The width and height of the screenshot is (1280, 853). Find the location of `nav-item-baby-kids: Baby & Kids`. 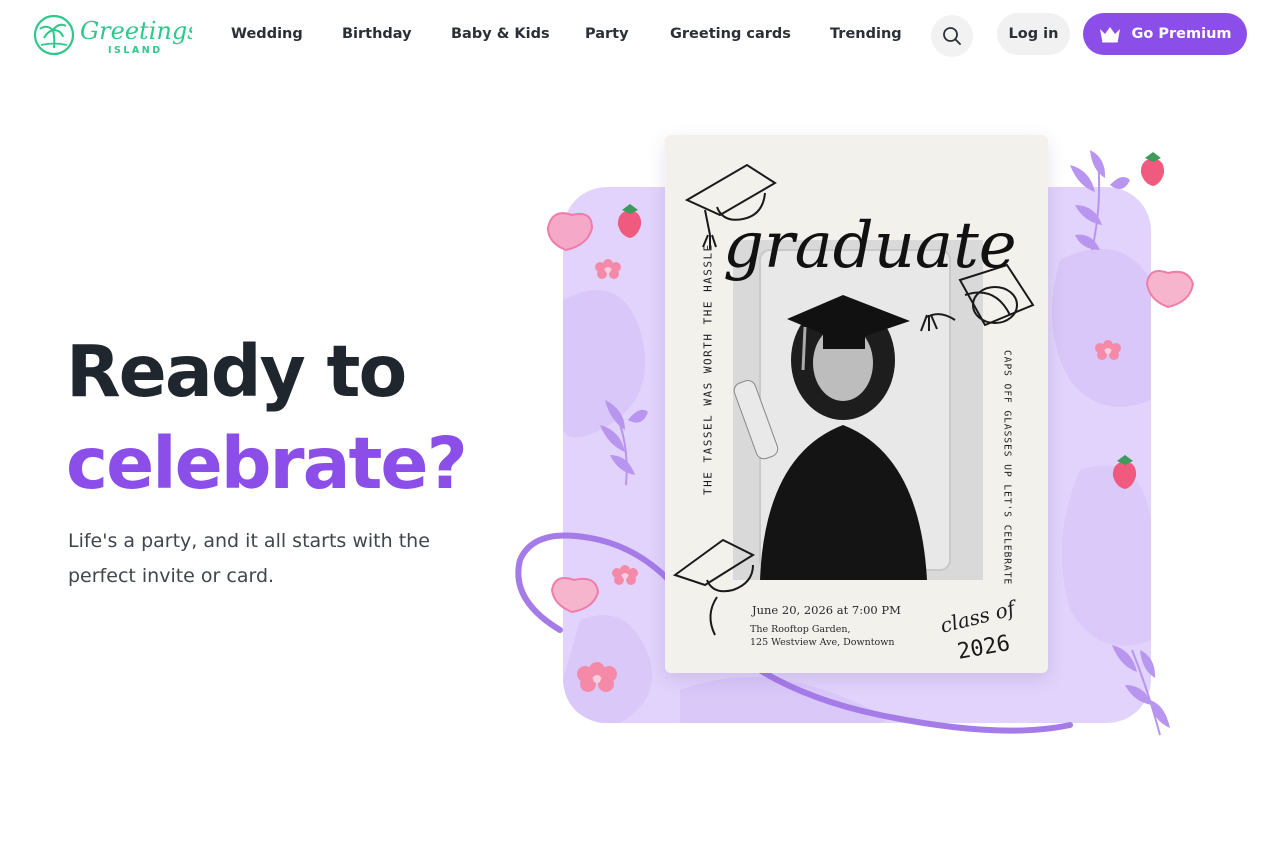

nav-item-baby-kids: Baby & Kids is located at coordinates (500, 34).